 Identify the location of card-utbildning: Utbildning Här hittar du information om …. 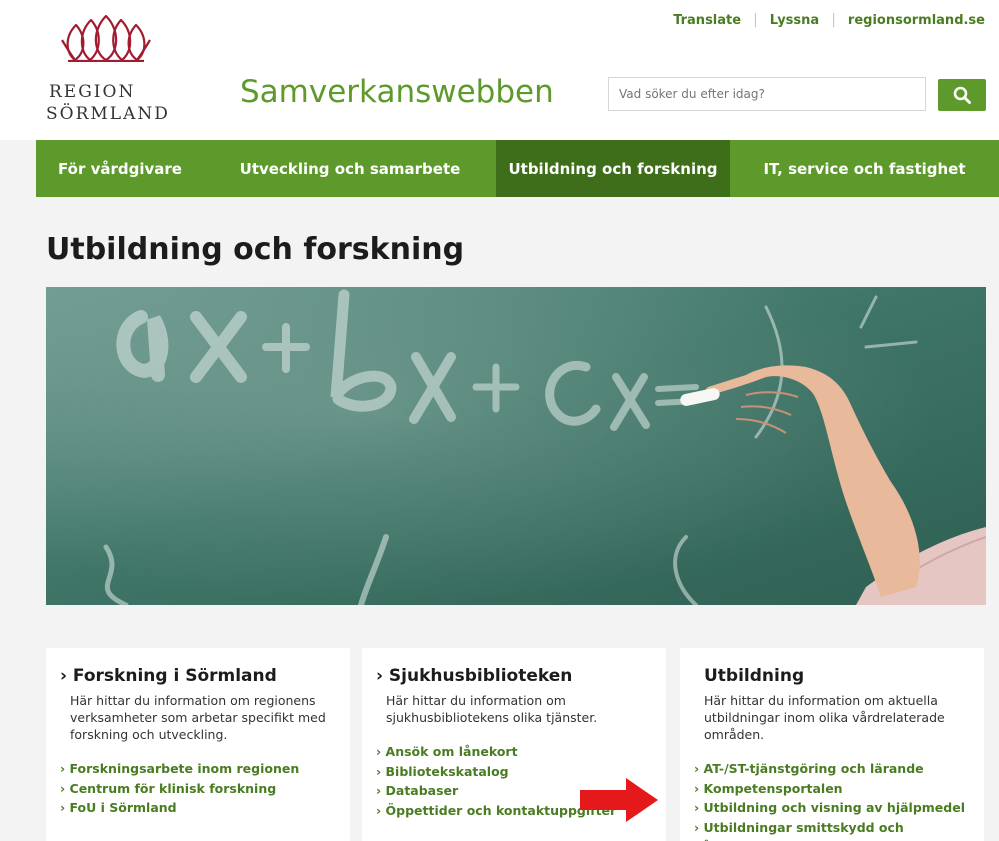
(832, 744).